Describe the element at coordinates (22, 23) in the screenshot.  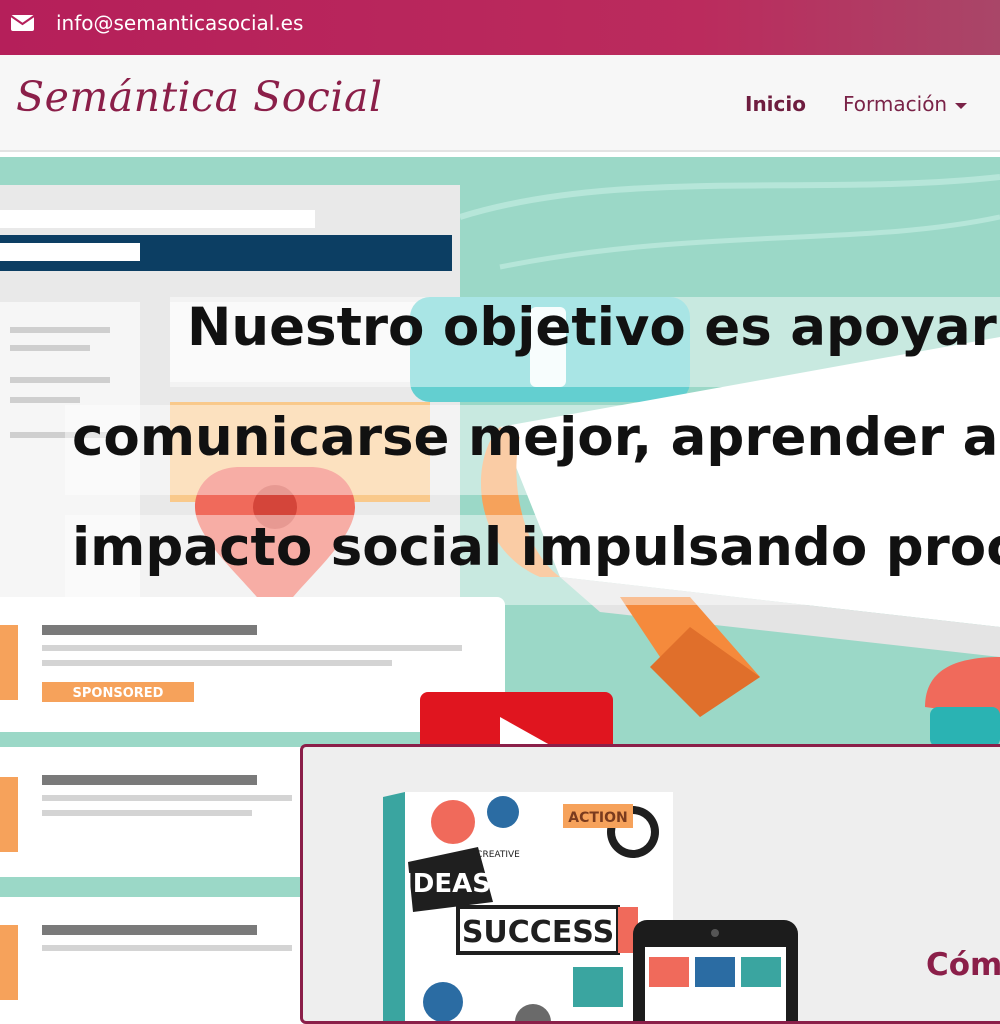
I see `envelope-icon` at that location.